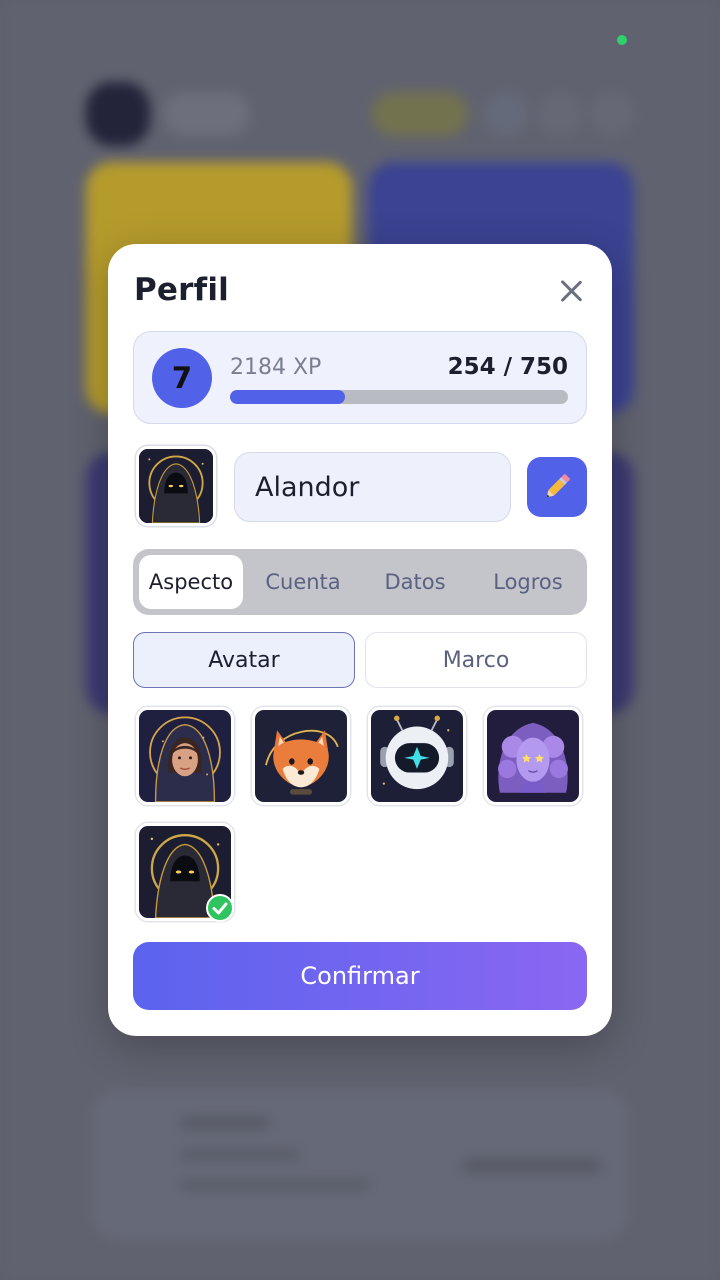 The width and height of the screenshot is (720, 1280). Describe the element at coordinates (360, 976) in the screenshot. I see `confirm-button: Confirmar` at that location.